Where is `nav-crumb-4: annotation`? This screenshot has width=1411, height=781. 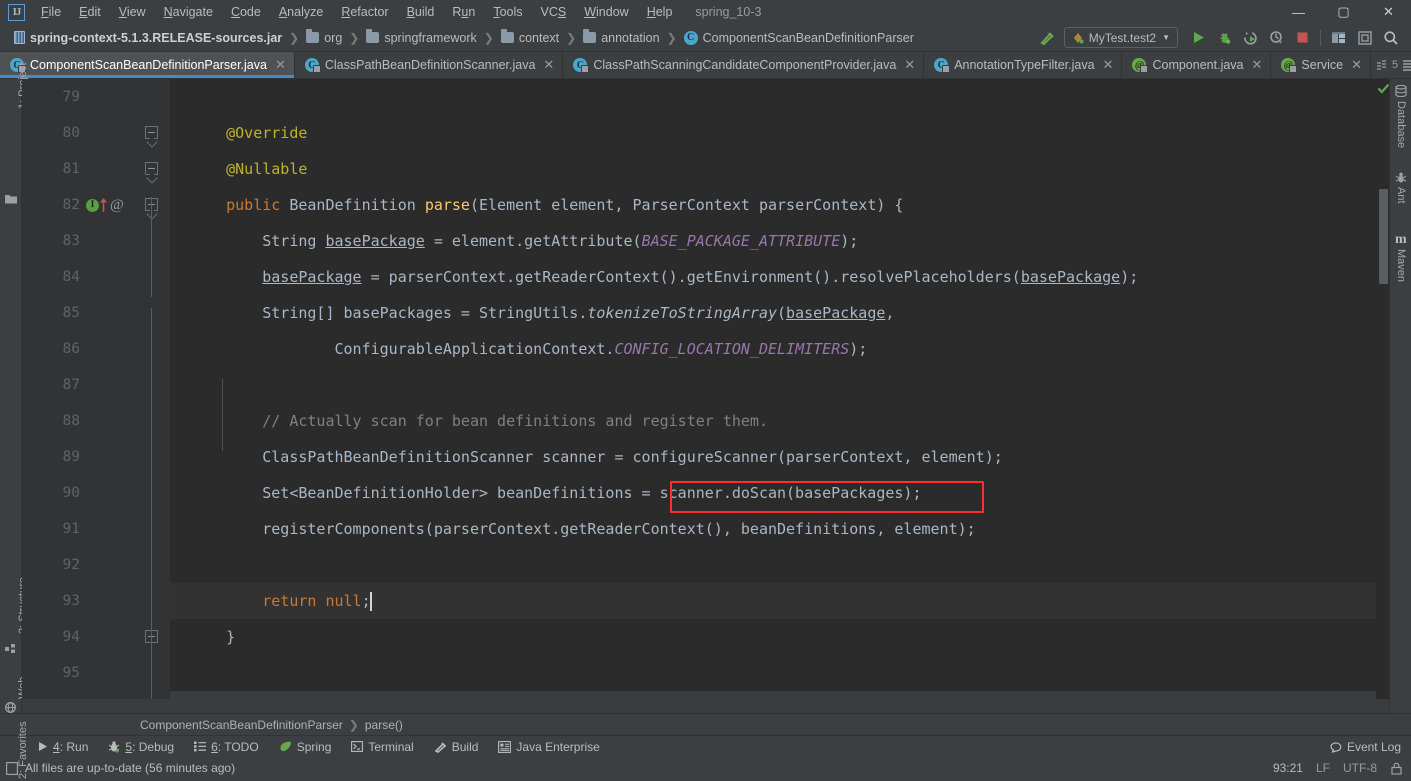
nav-crumb-4: annotation is located at coordinates (621, 38).